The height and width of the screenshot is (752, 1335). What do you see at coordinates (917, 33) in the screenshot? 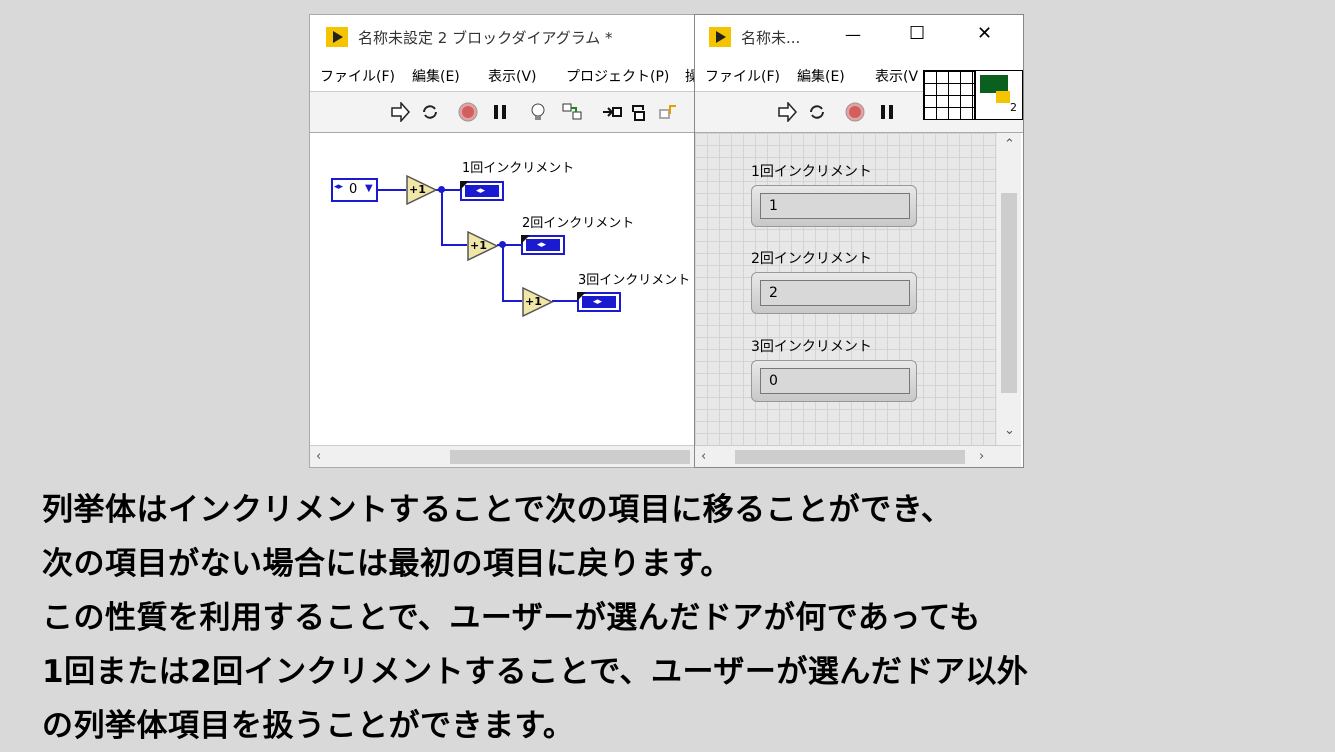
I see `maximize-button: ☐` at bounding box center [917, 33].